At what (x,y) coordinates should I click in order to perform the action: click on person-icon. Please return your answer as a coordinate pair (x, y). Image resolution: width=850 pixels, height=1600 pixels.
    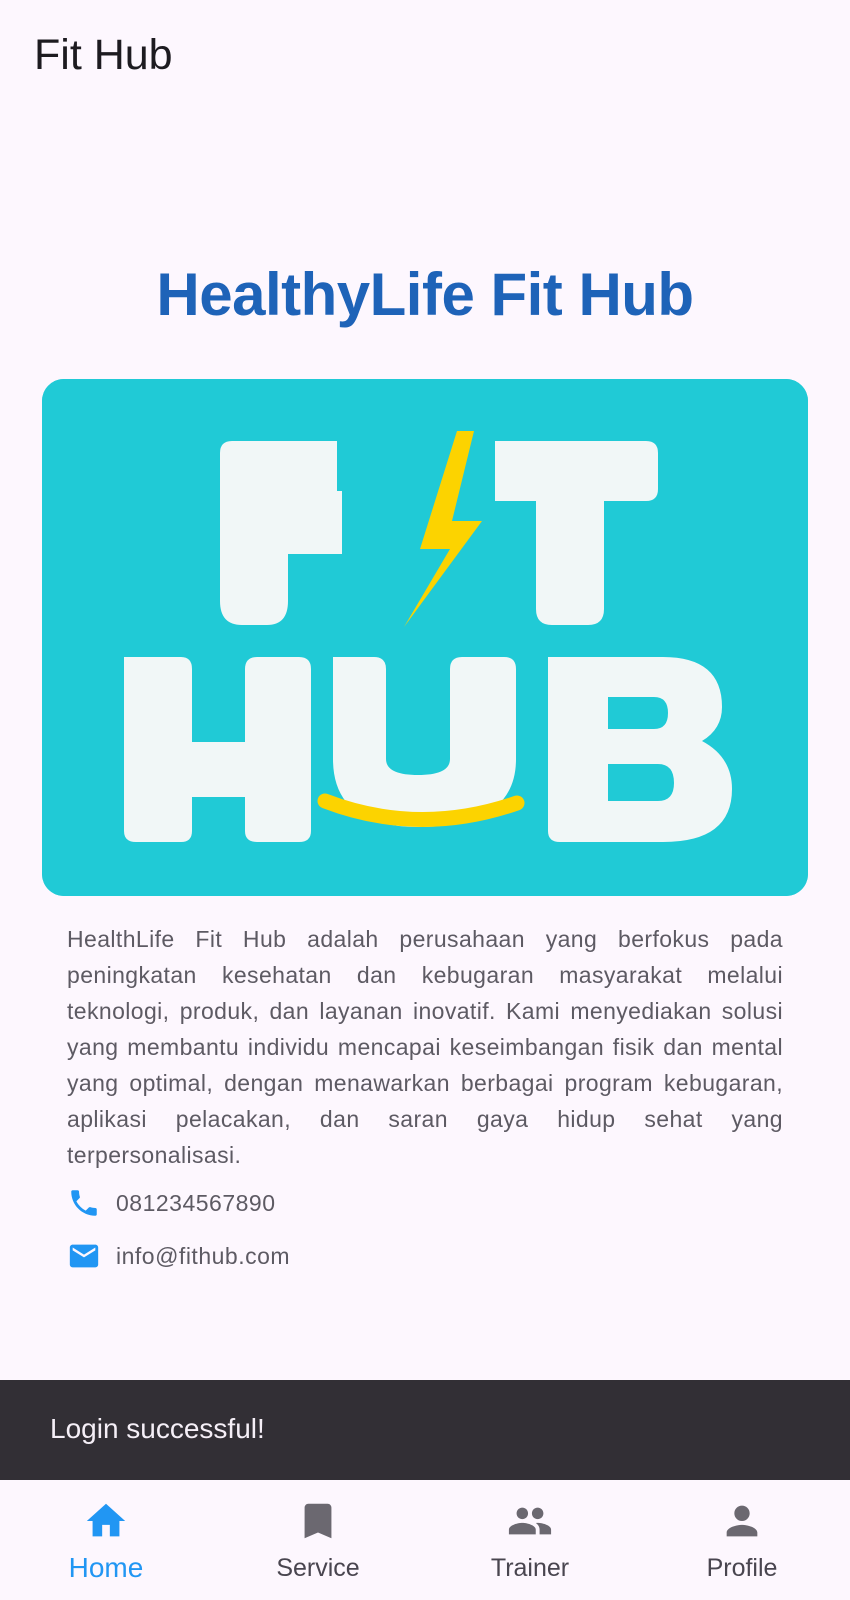
    Looking at the image, I should click on (742, 1521).